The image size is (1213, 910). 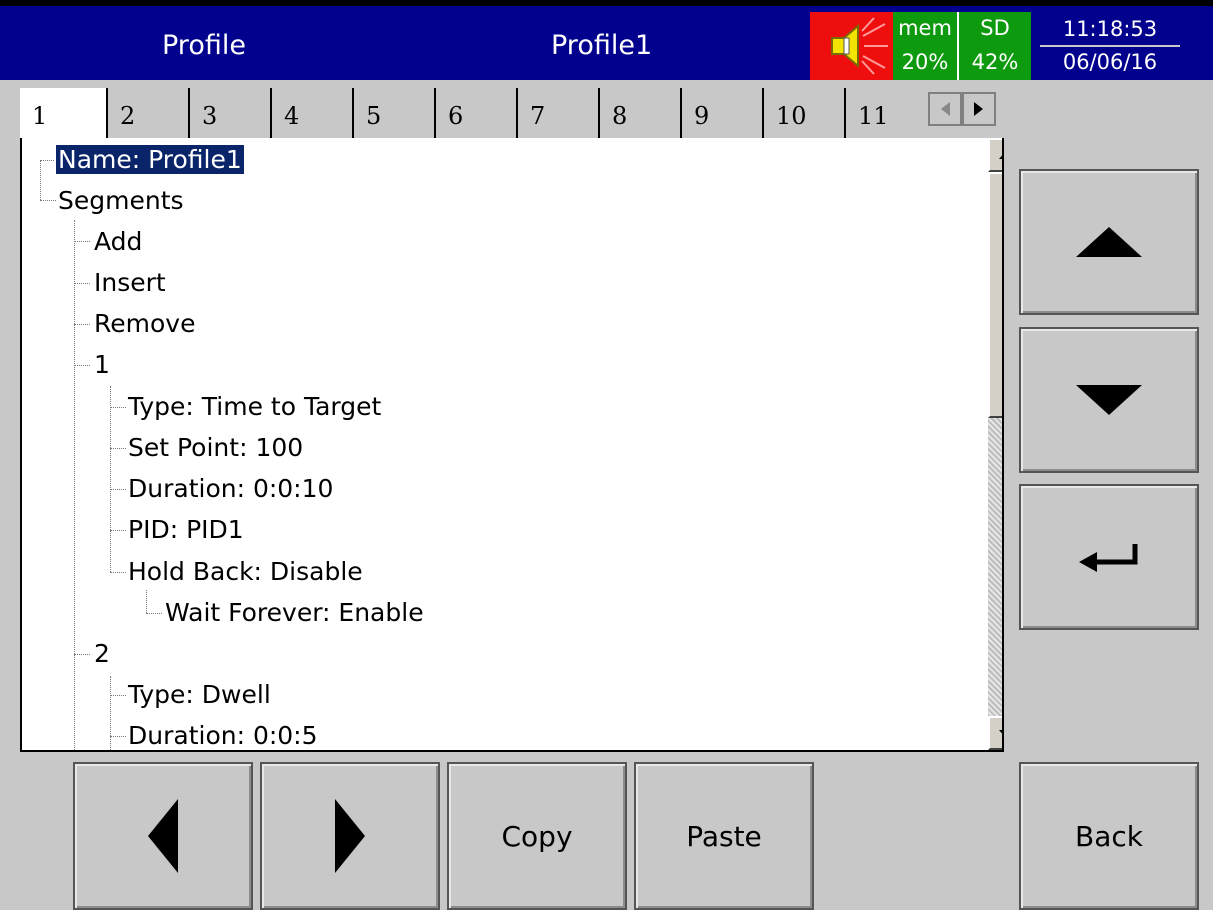 What do you see at coordinates (558, 113) in the screenshot?
I see `tab-7: 7` at bounding box center [558, 113].